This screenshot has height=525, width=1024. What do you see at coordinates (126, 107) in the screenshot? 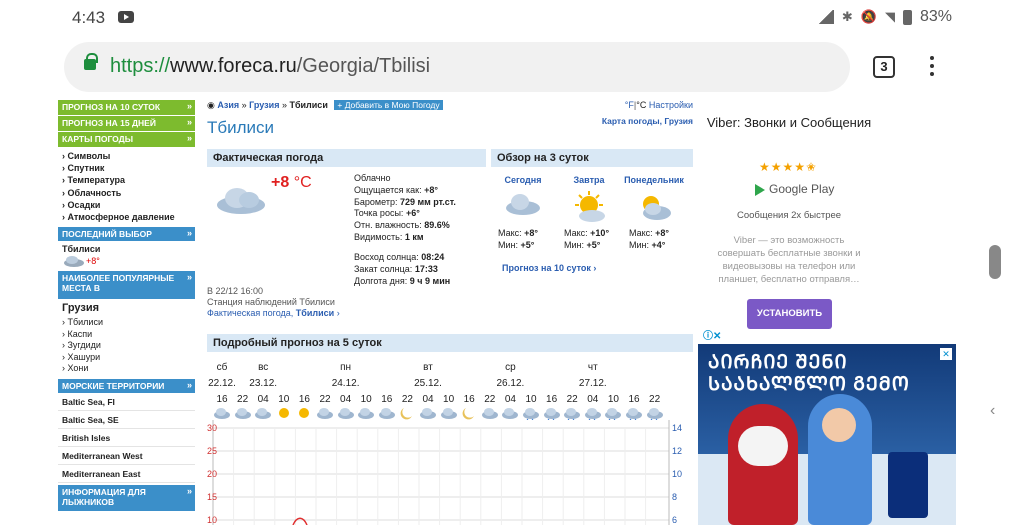
I see `nav-10-day: ПРОГНОЗ НА 10 СУТОК` at bounding box center [126, 107].